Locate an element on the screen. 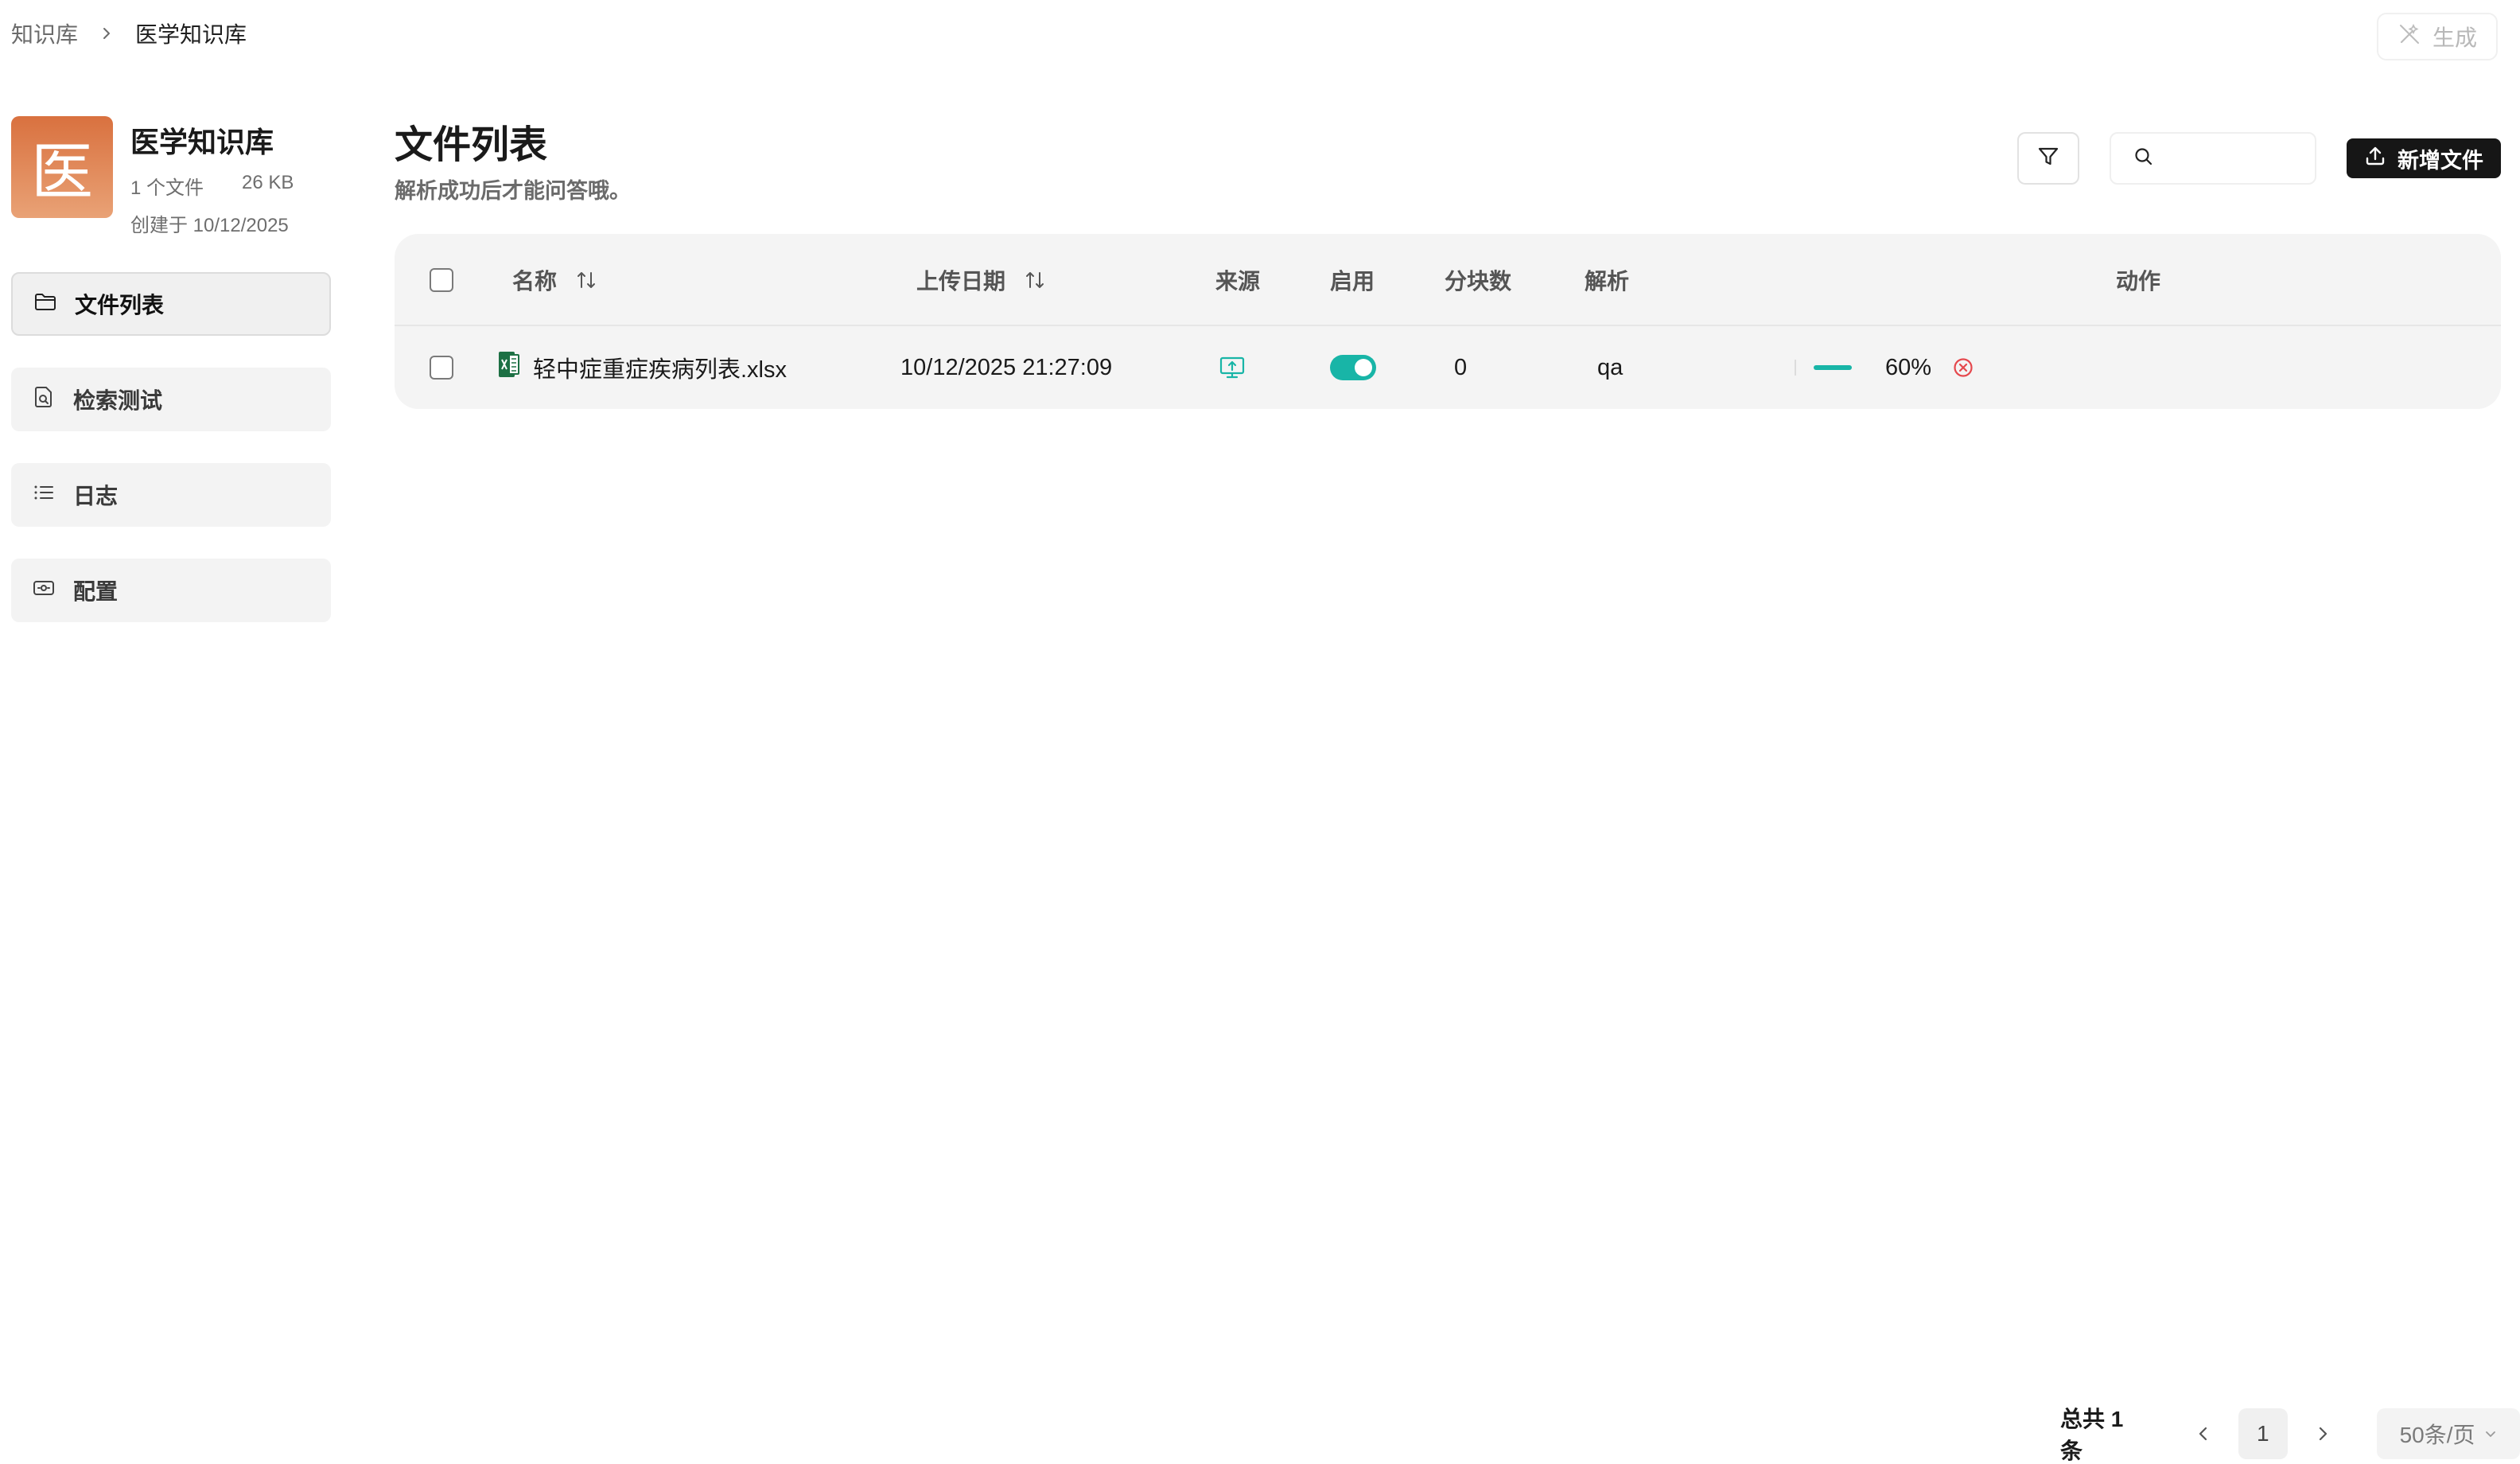  settings-card-icon is located at coordinates (44, 590).